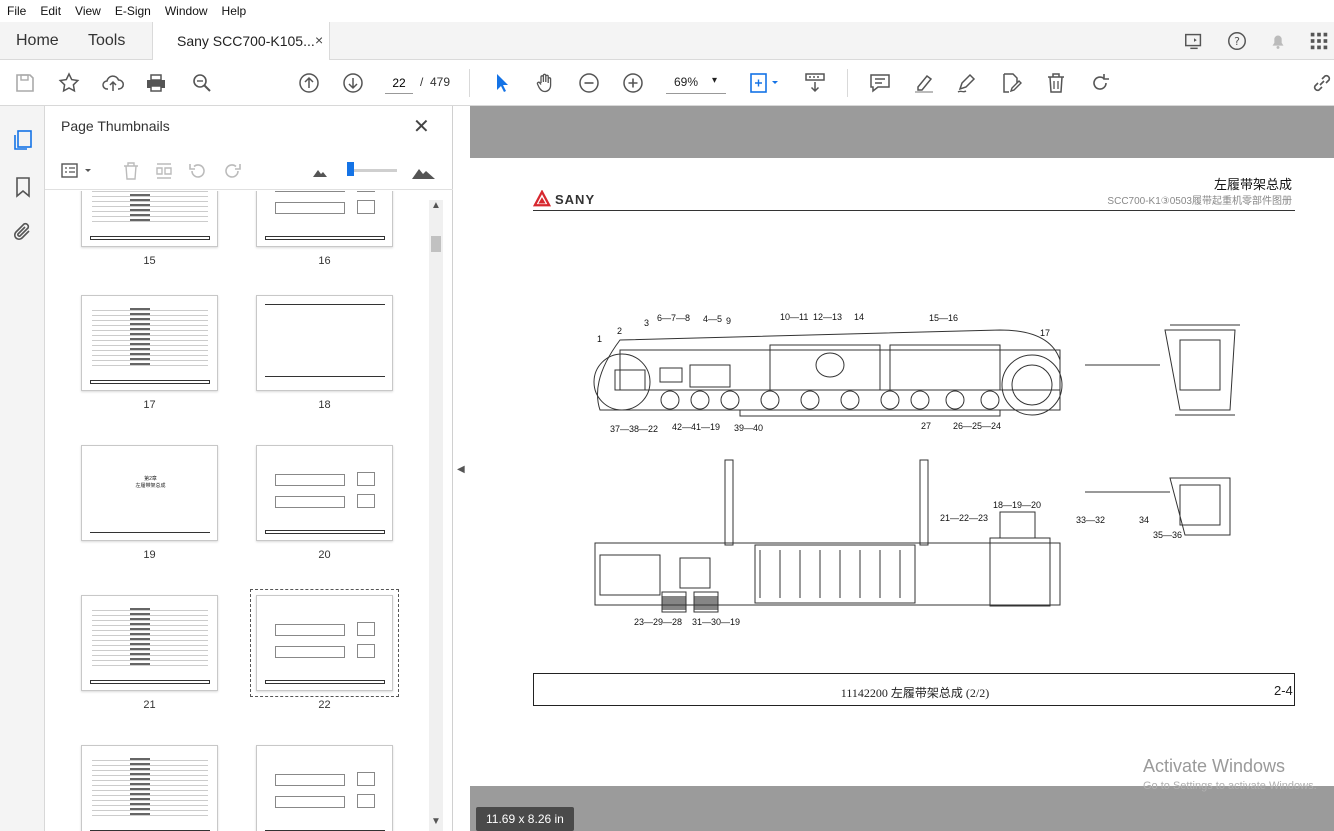  I want to click on highlight-pen-icon, so click(924, 83).